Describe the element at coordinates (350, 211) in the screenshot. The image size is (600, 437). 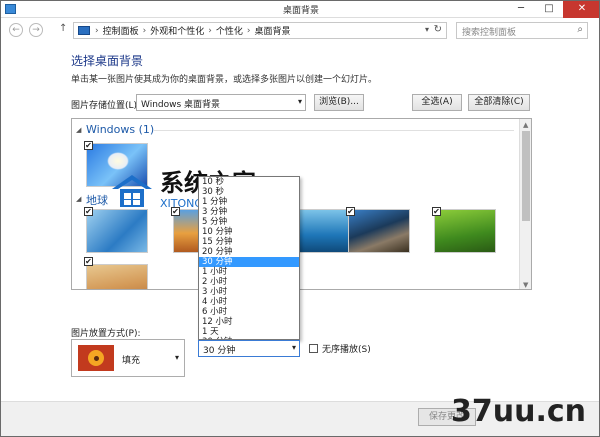
I see `checkbox-wallpaper-5: ✔` at that location.